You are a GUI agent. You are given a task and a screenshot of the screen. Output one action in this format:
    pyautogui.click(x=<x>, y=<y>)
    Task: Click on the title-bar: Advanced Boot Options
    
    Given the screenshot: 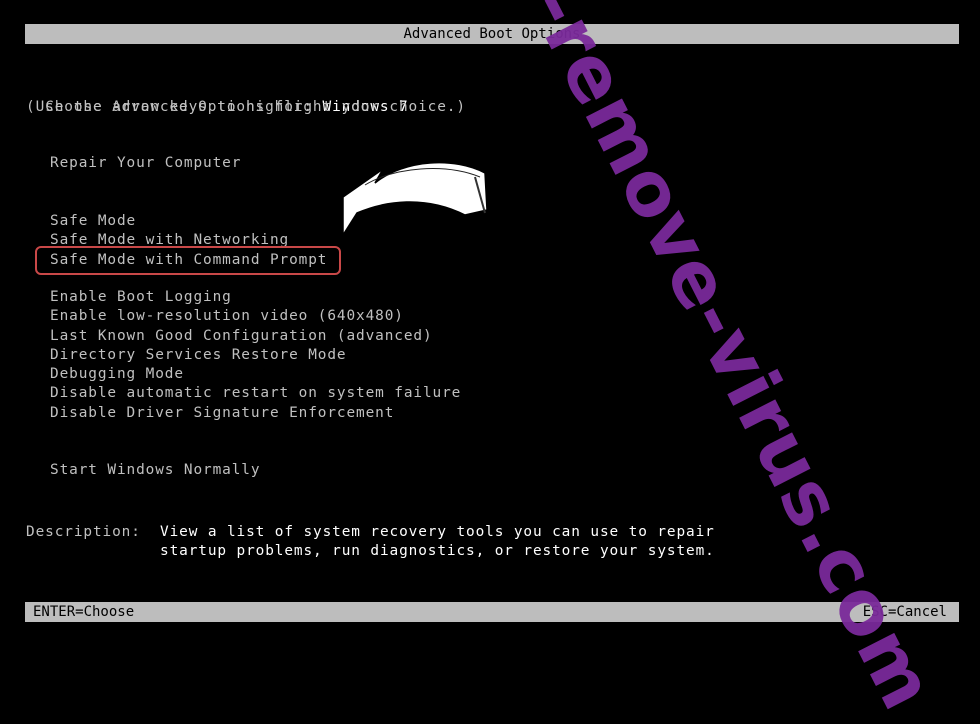 What is the action you would take?
    pyautogui.click(x=492, y=34)
    